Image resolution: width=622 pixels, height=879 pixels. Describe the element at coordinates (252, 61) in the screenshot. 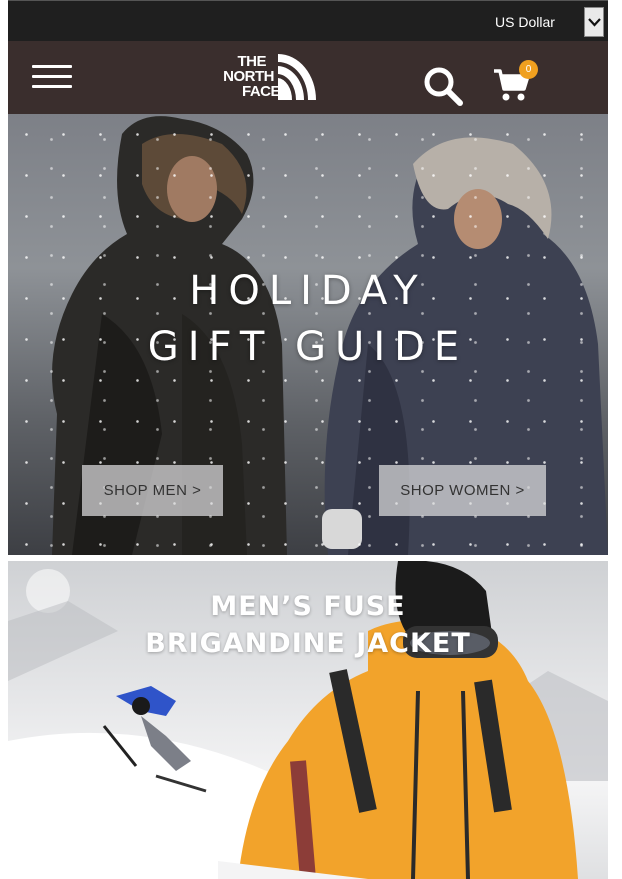

I see `logo-line-1: THE` at that location.